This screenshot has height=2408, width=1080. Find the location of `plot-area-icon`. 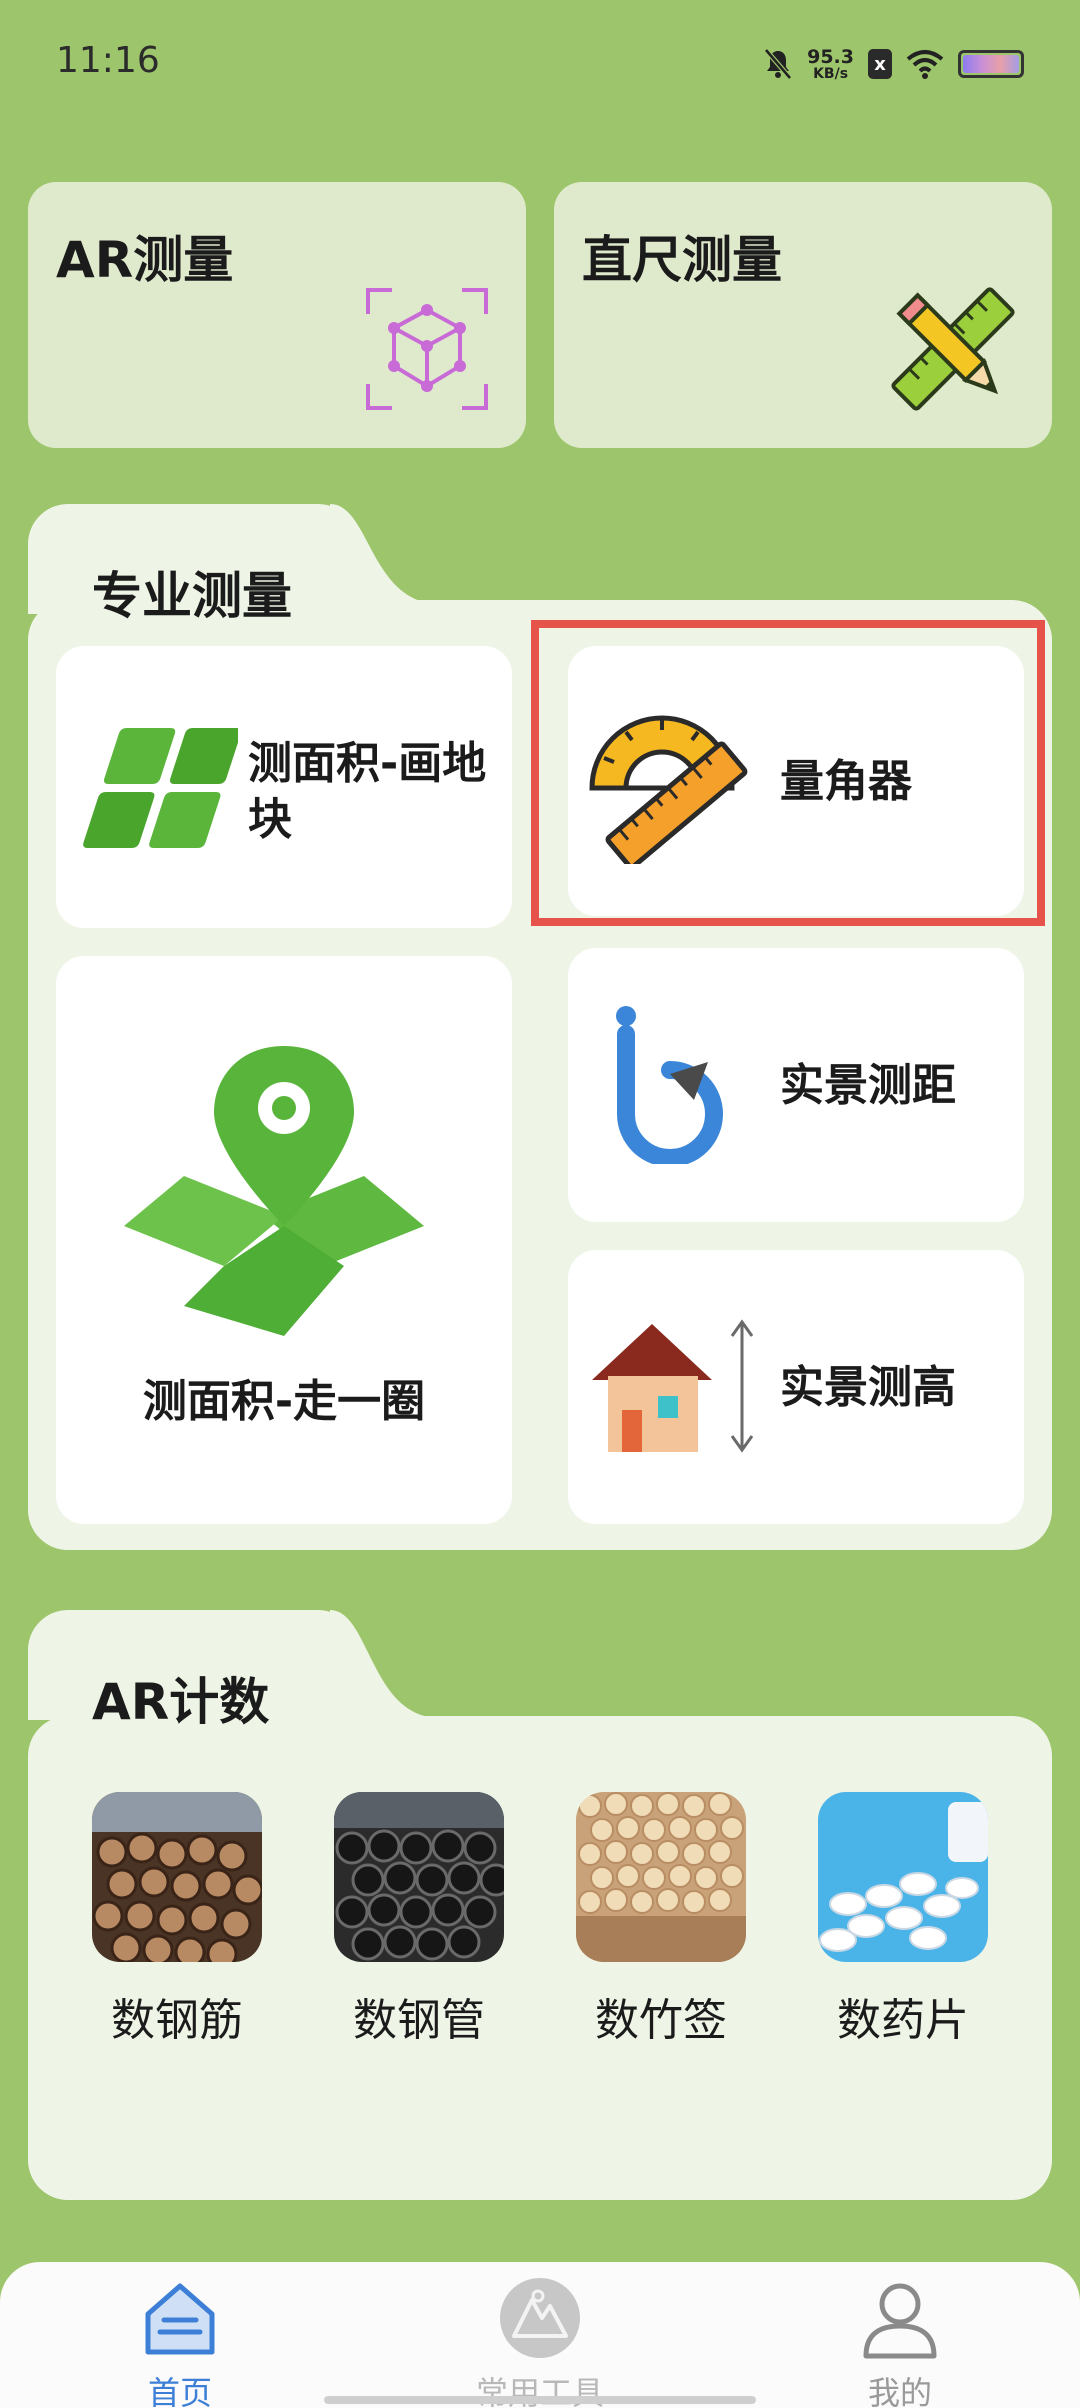

plot-area-icon is located at coordinates (160, 788).